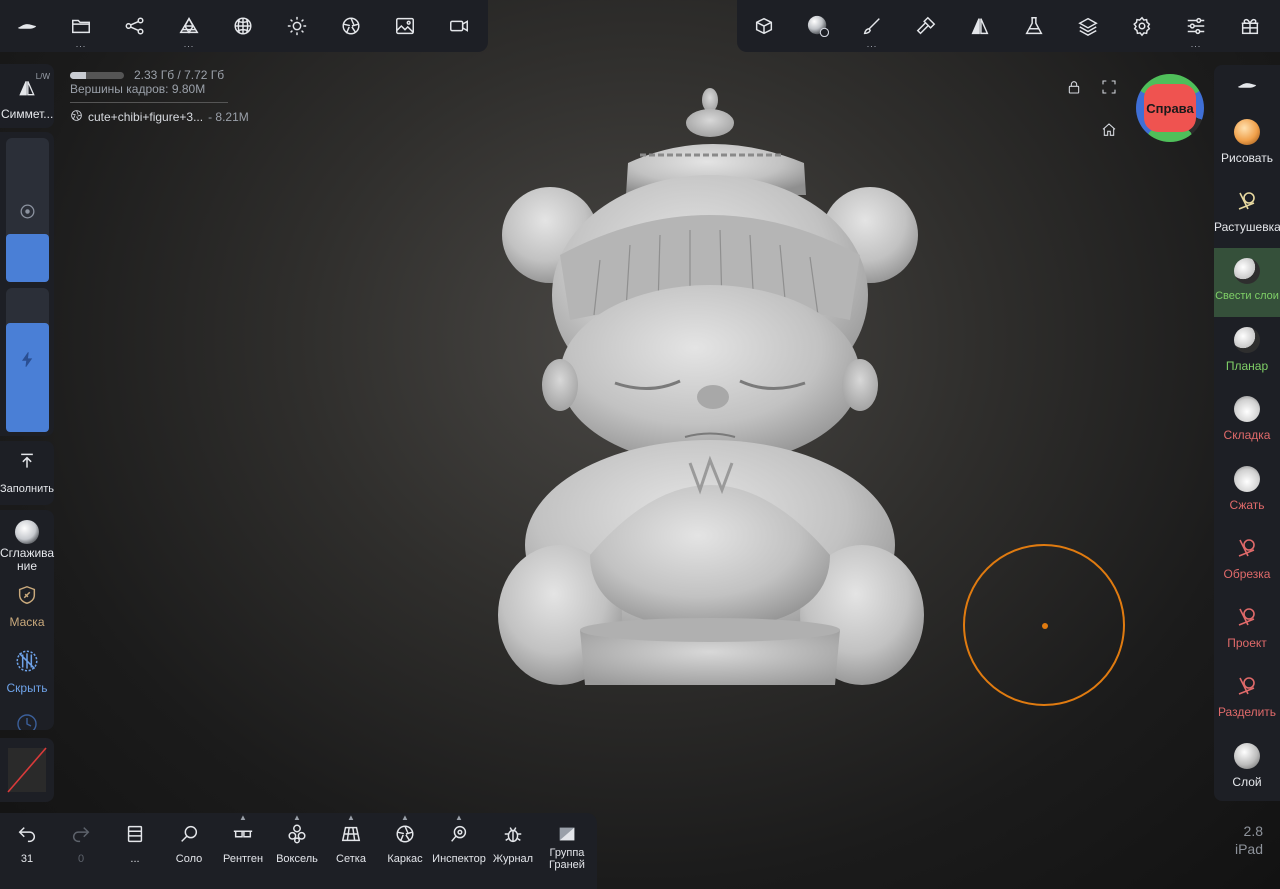  I want to click on camera-aperture-icon, so click(351, 26).